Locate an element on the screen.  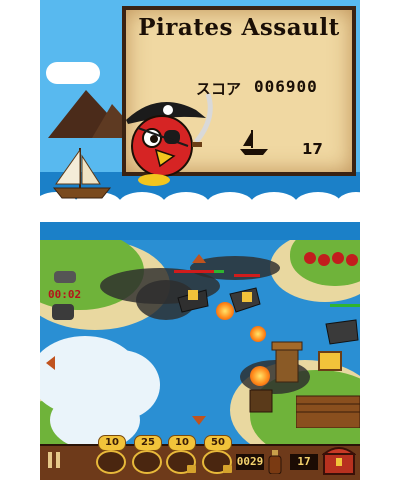
sky-cloud is located at coordinates (73, 73).